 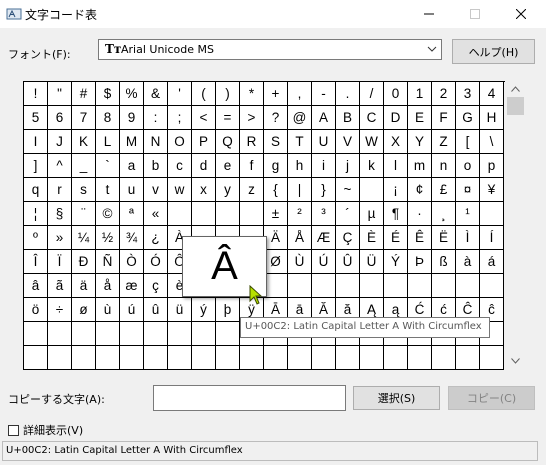 I want to click on char-cell: ¼, so click(x=84, y=238).